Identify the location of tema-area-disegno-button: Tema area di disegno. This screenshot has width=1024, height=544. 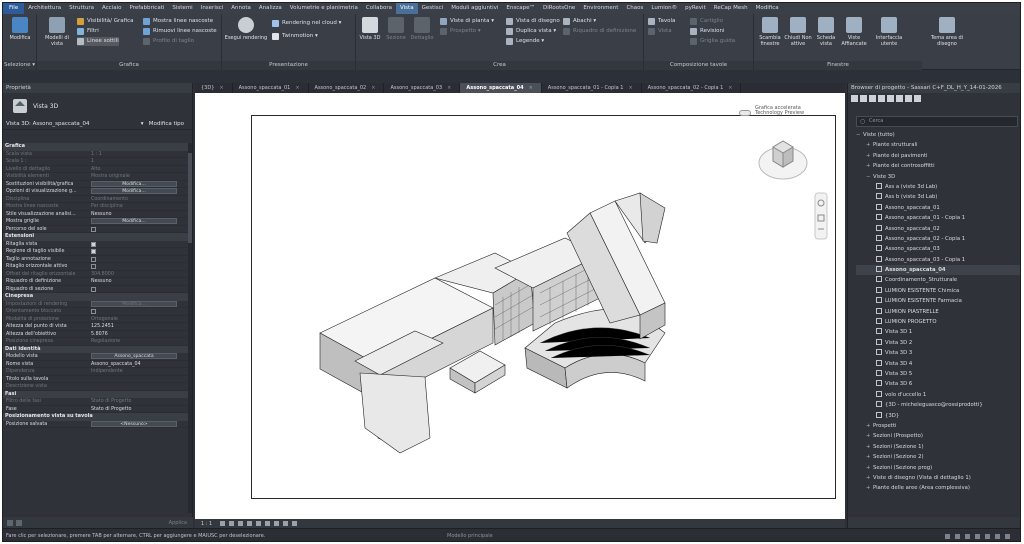
(947, 32).